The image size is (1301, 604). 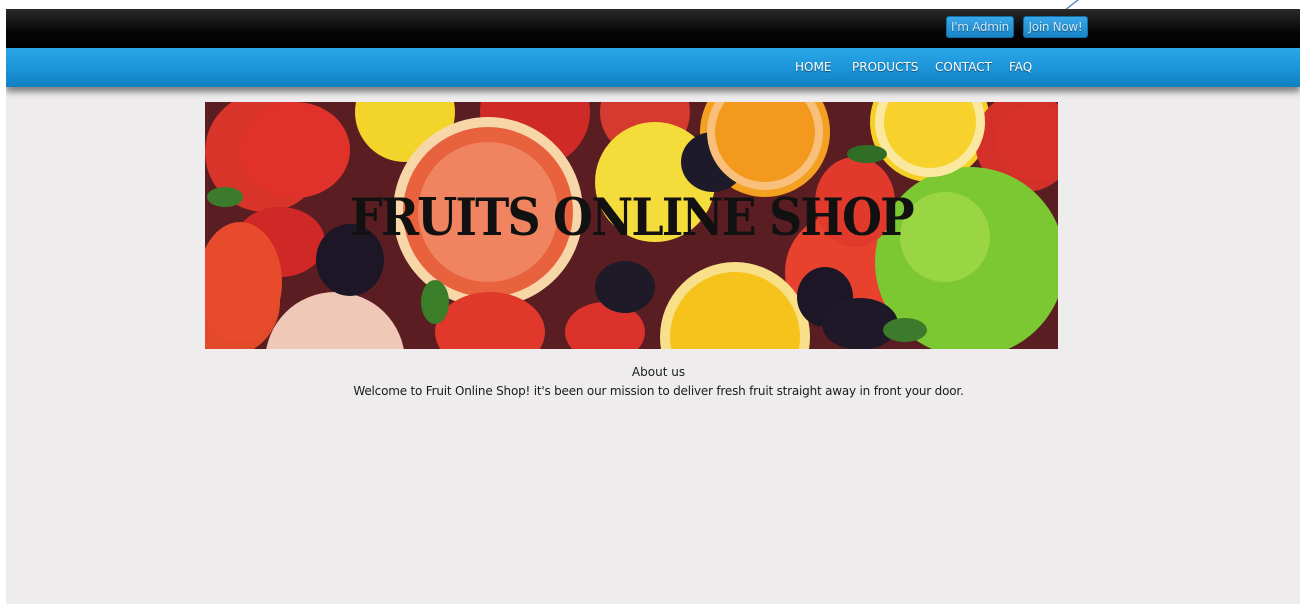 I want to click on nav-item-contact: CONTACT, so click(x=963, y=67).